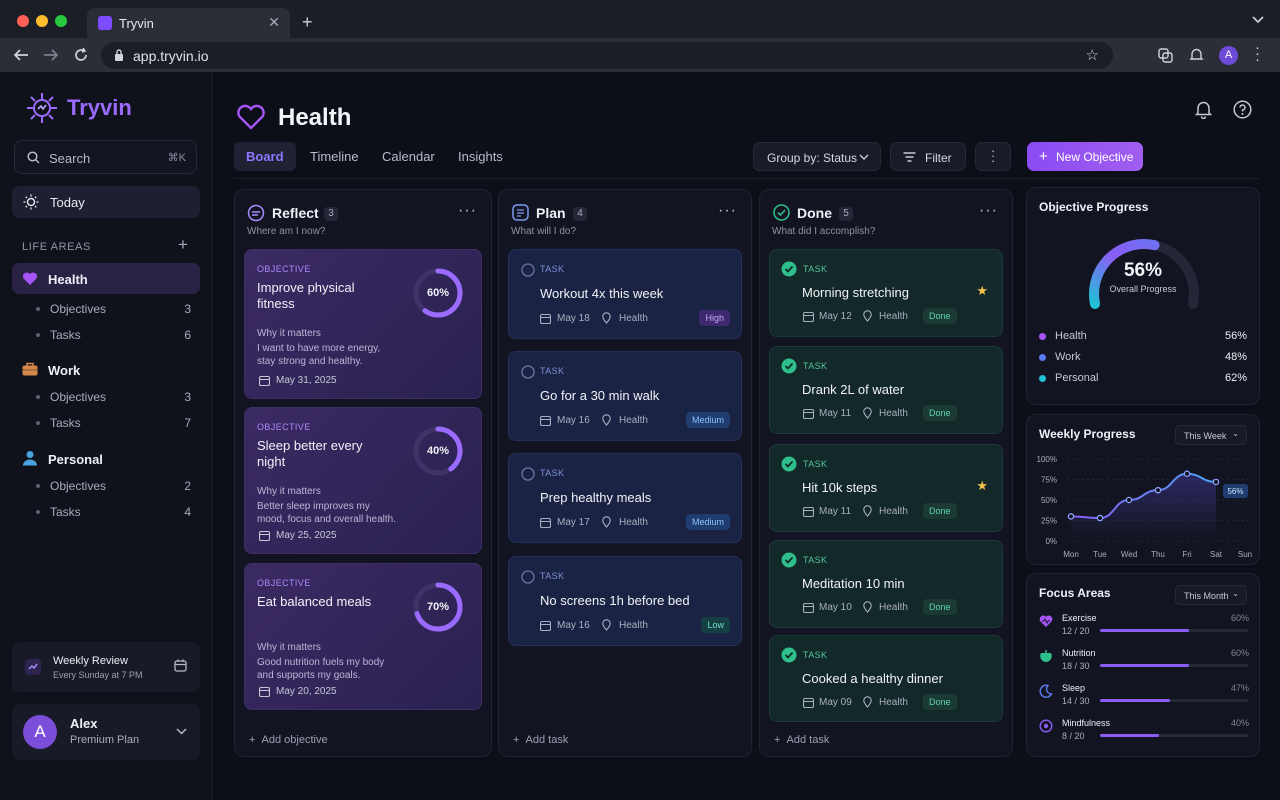 The width and height of the screenshot is (1280, 800). Describe the element at coordinates (1165, 55) in the screenshot. I see `extensions-icon` at that location.